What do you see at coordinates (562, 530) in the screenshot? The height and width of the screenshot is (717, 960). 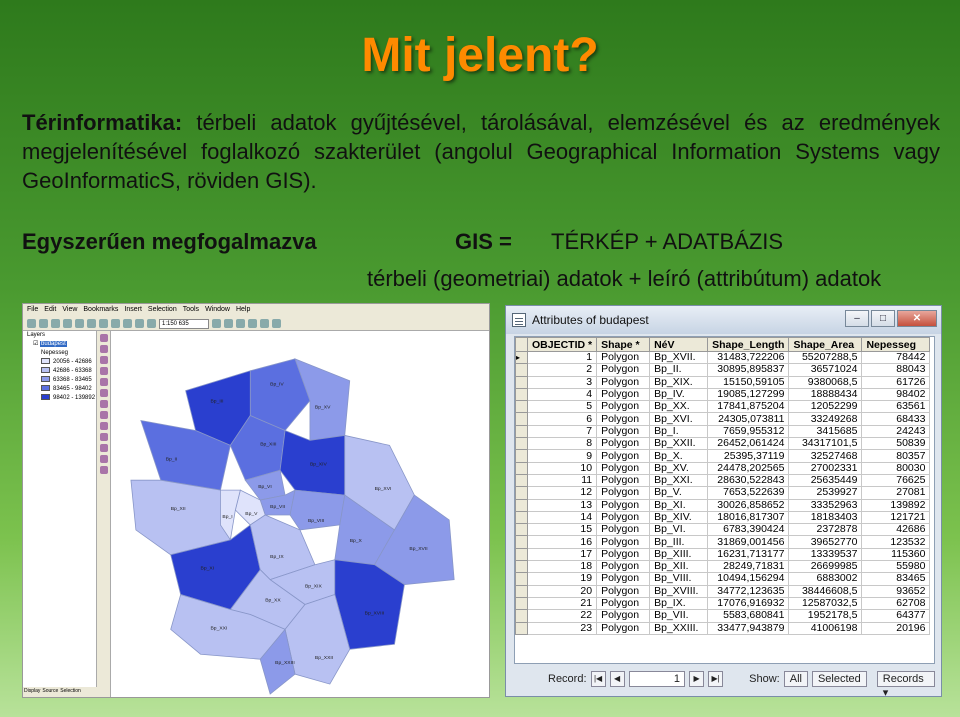 I see `table-cell: 15` at bounding box center [562, 530].